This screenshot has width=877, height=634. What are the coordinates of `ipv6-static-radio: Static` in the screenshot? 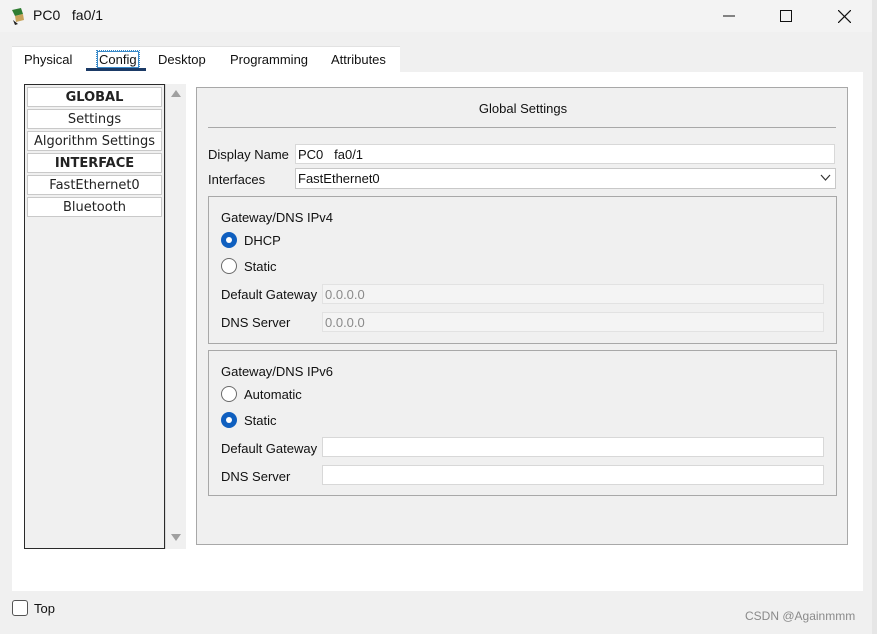 It's located at (249, 420).